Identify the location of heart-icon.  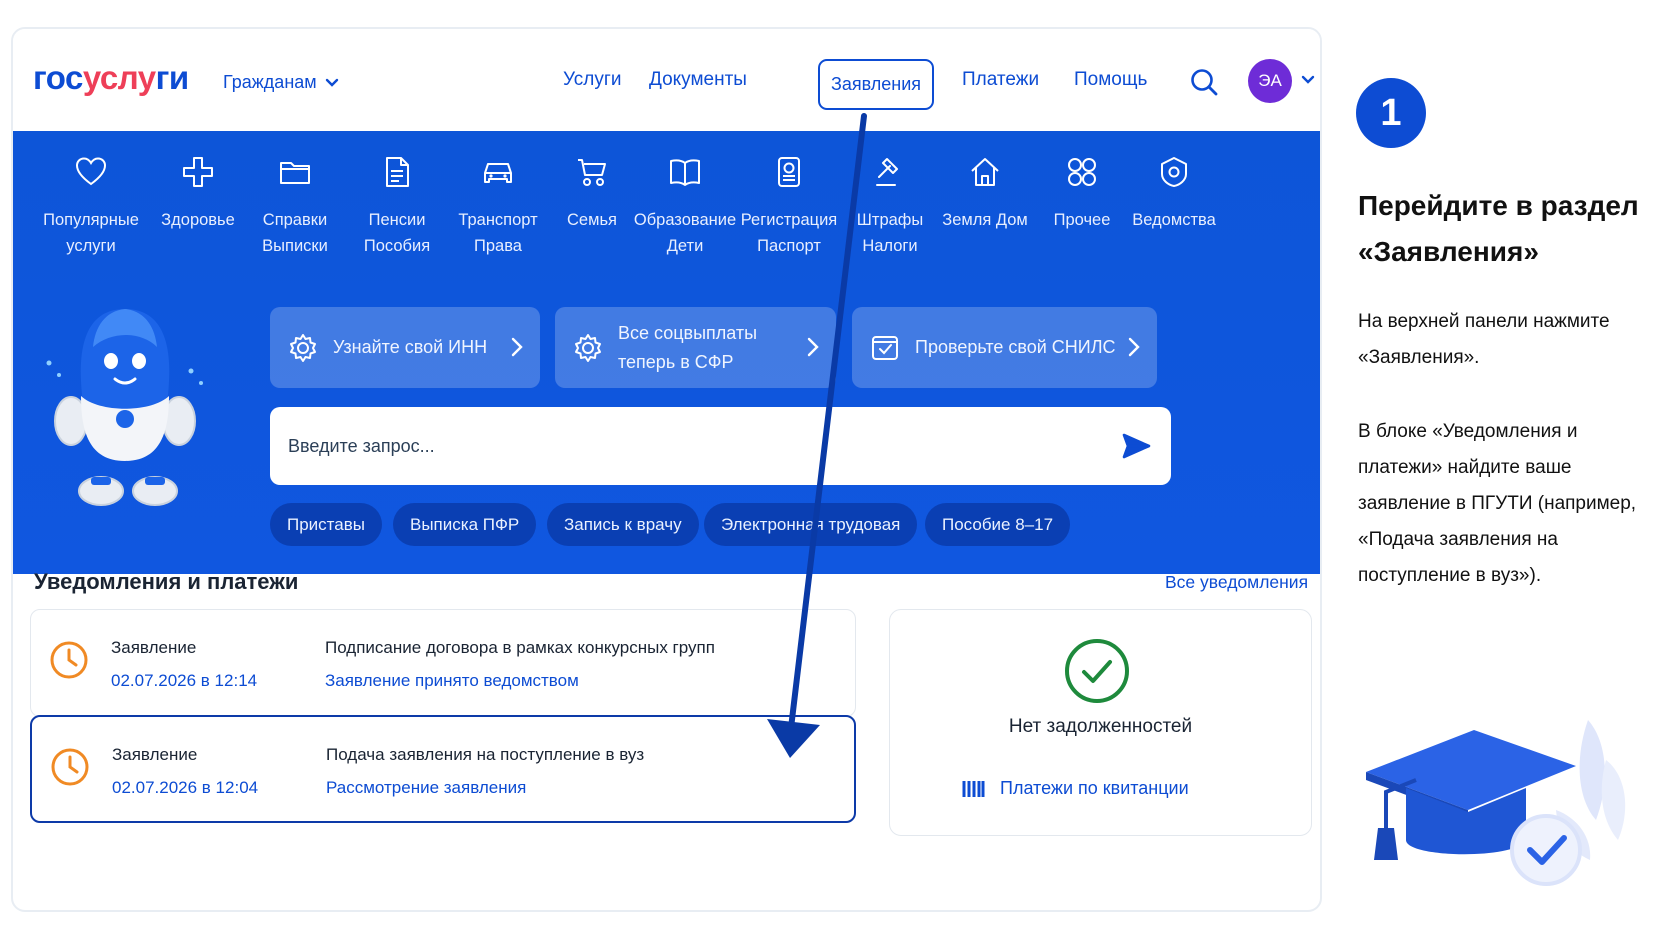
(91, 171).